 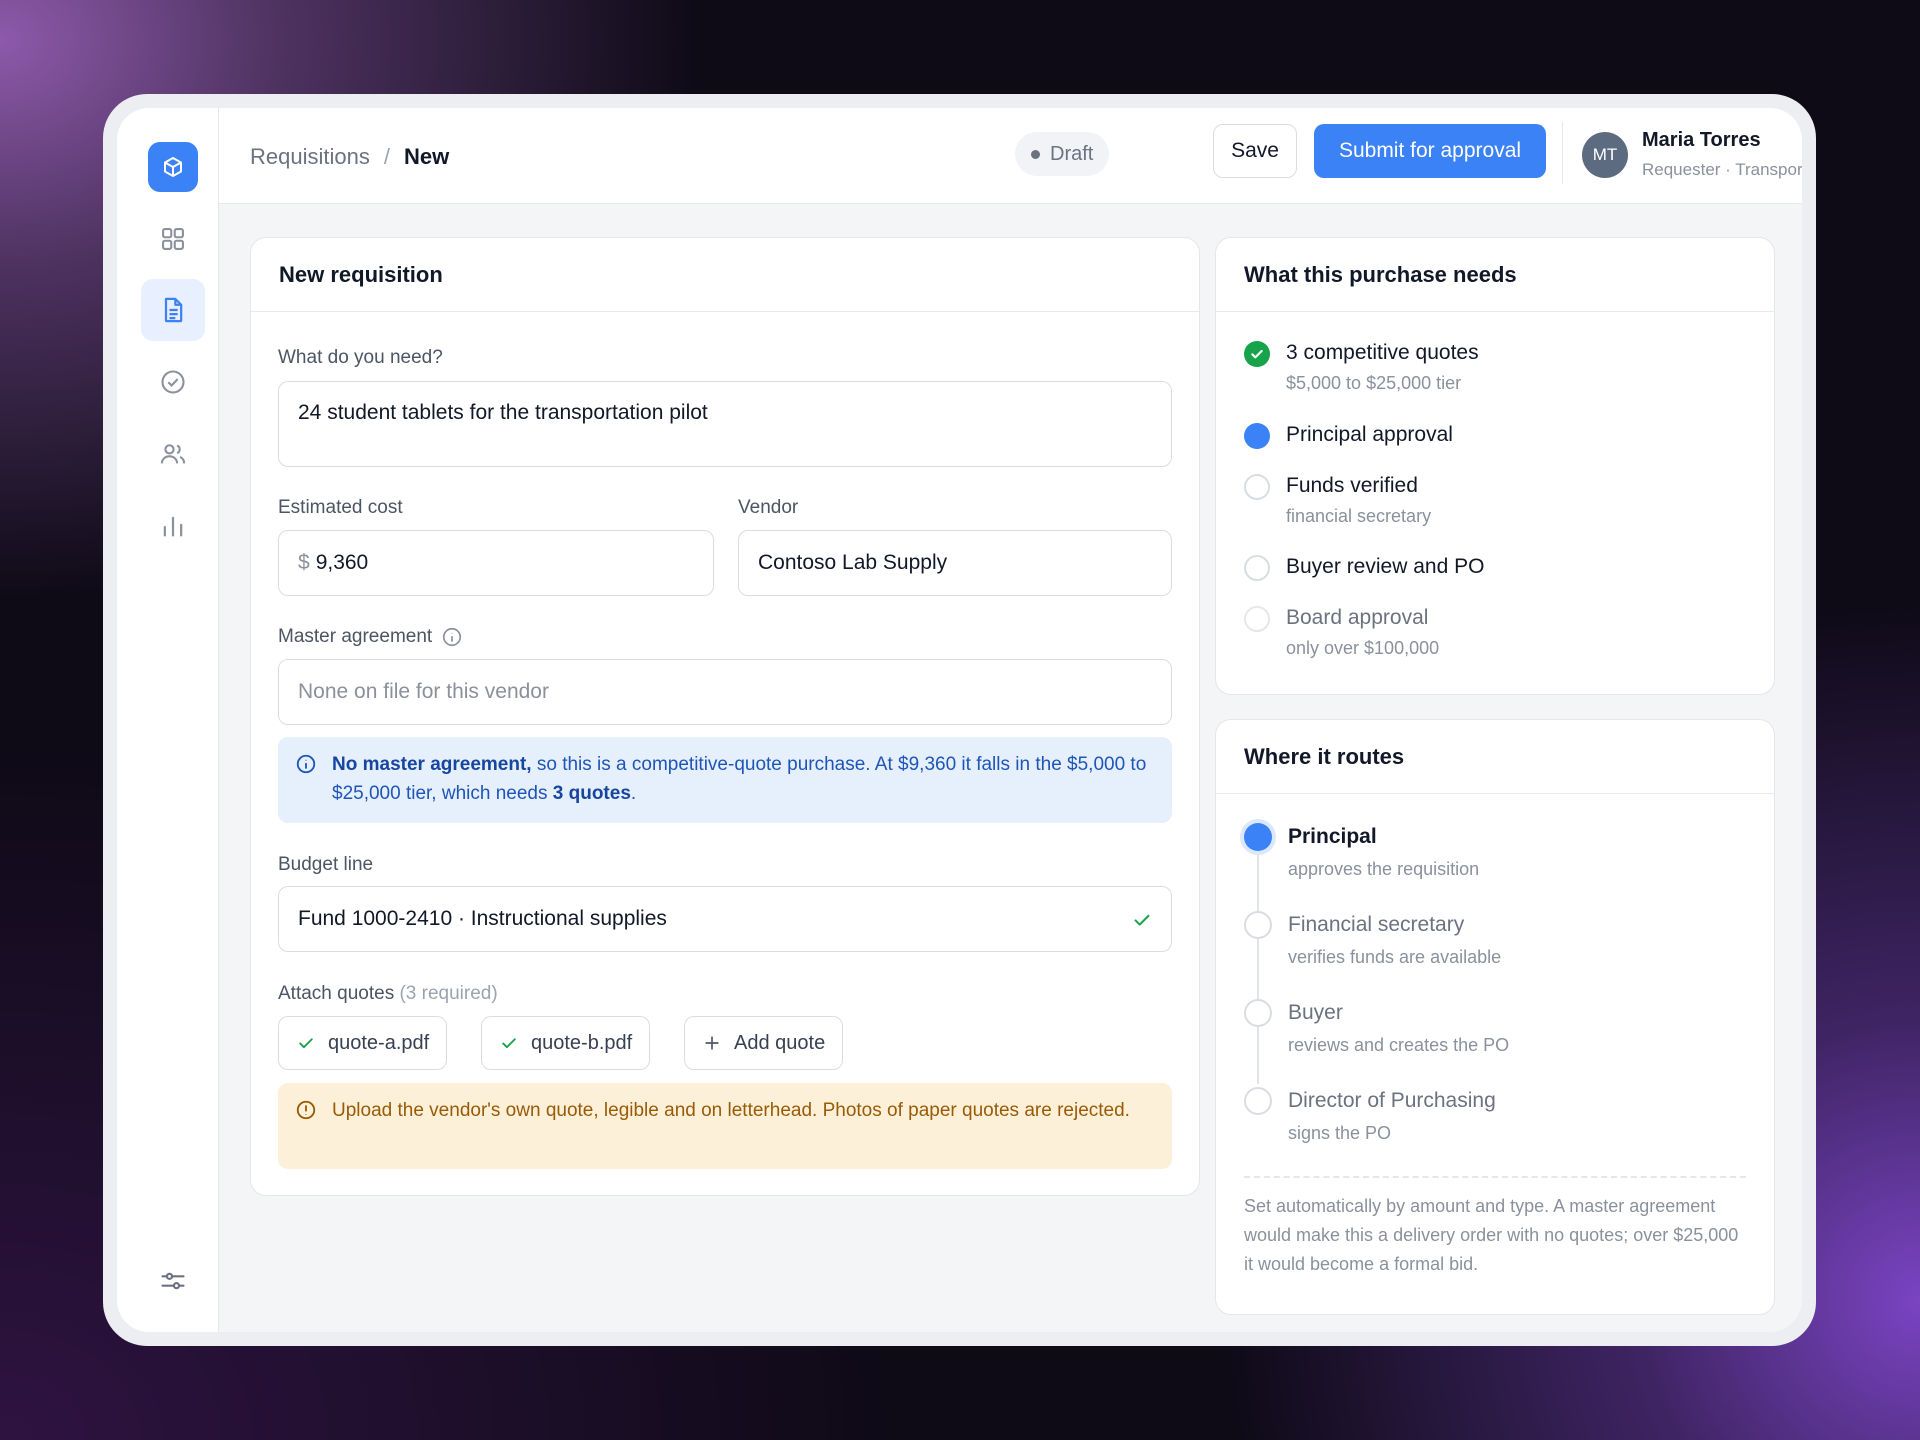 What do you see at coordinates (336, 993) in the screenshot?
I see `attach-quotes-title: Attach quotes` at bounding box center [336, 993].